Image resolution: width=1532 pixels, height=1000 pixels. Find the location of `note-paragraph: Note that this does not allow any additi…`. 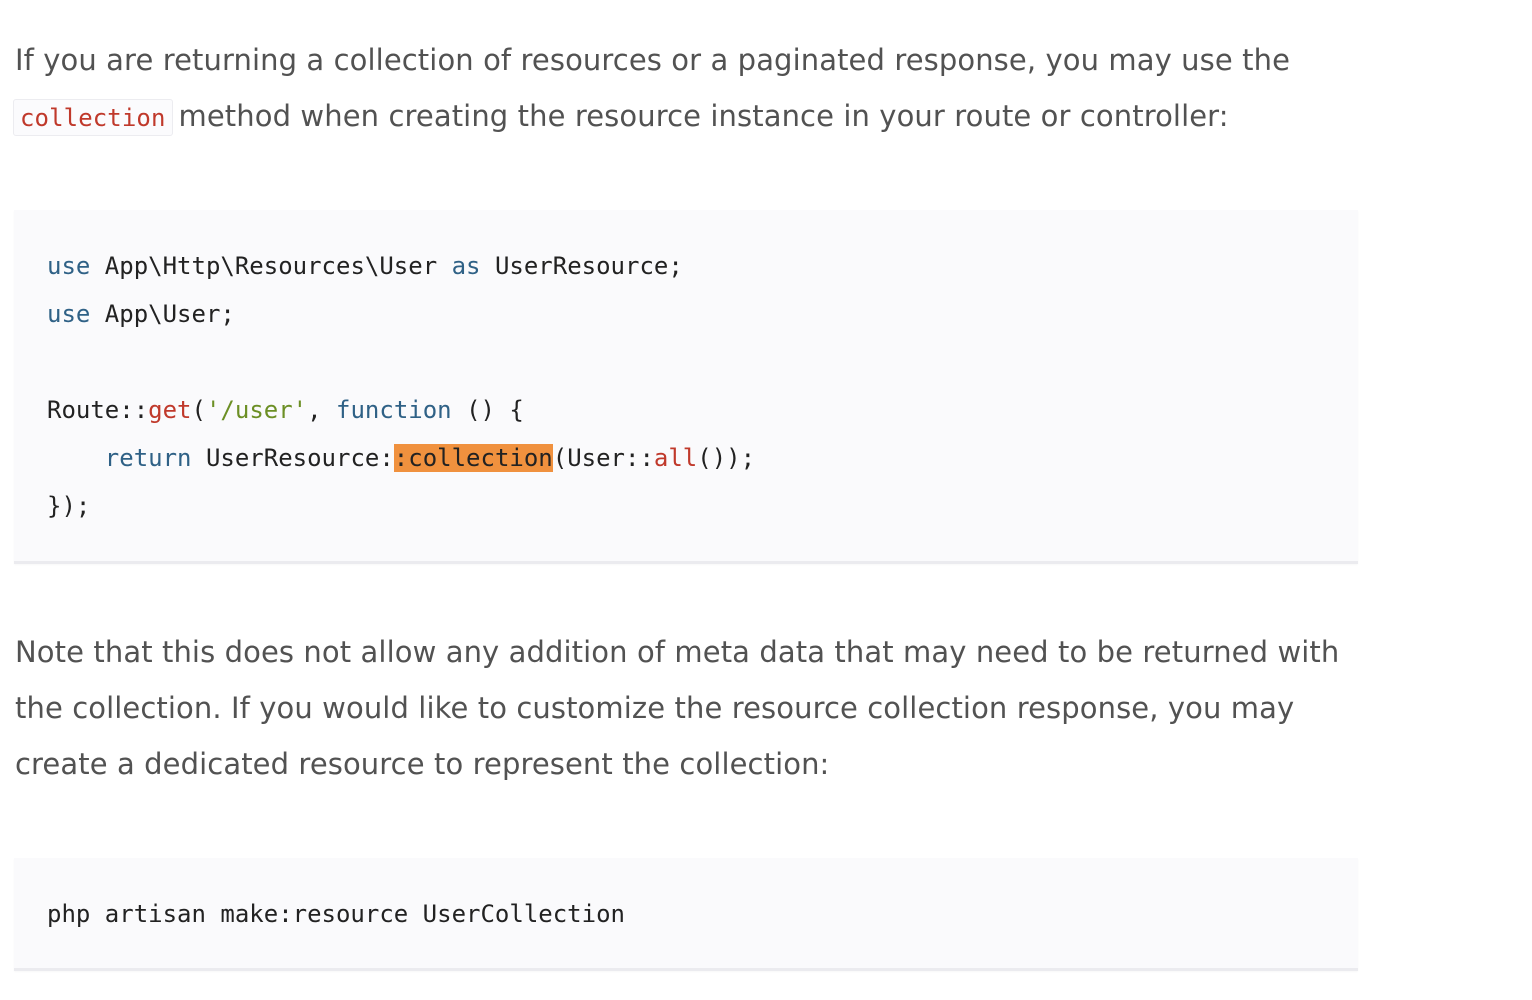

note-paragraph: Note that this does not allow any additi… is located at coordinates (677, 708).